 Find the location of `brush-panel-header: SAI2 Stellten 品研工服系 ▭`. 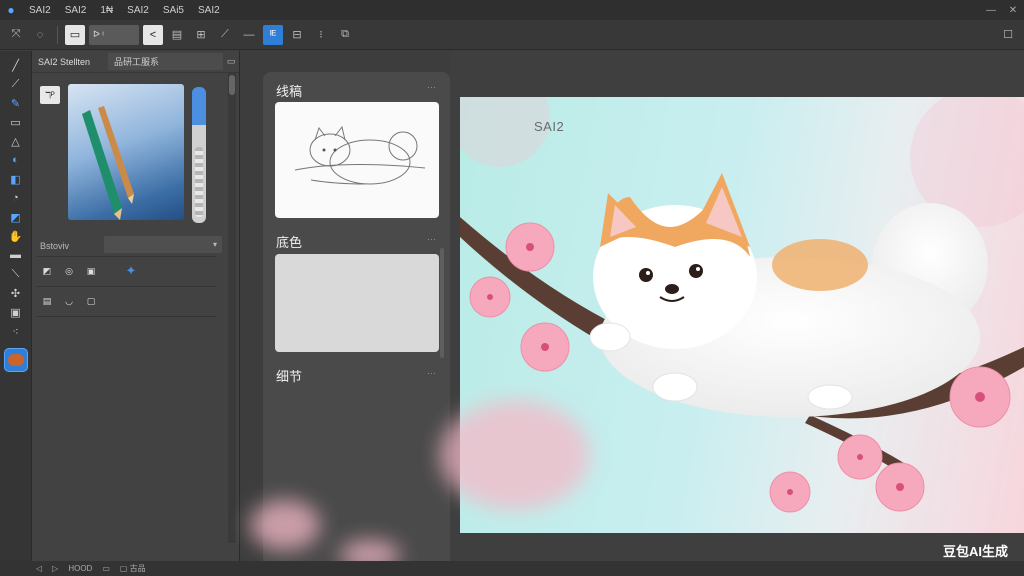

brush-panel-header: SAI2 Stellten 品研工服系 ▭ is located at coordinates (135, 62).